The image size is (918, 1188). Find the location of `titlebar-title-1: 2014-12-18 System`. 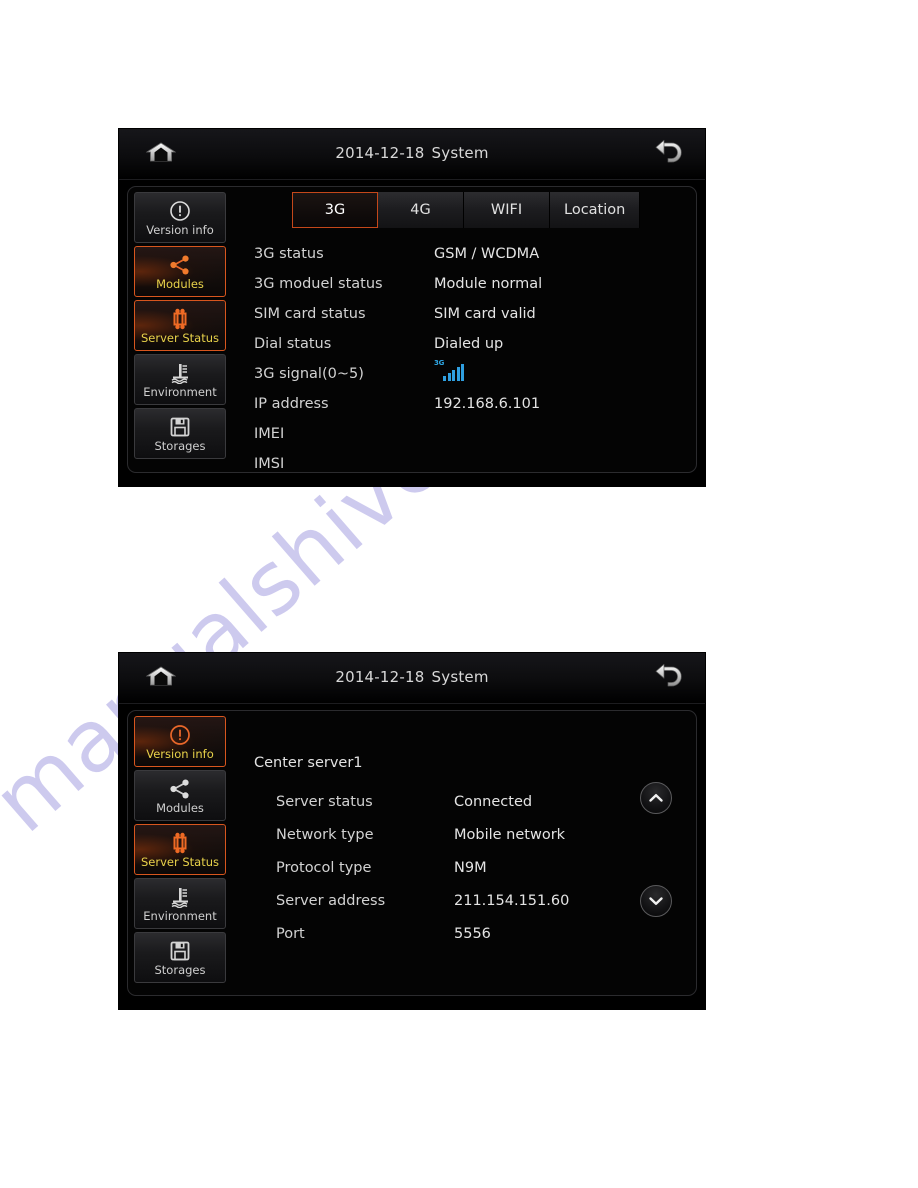

titlebar-title-1: 2014-12-18 System is located at coordinates (412, 153).